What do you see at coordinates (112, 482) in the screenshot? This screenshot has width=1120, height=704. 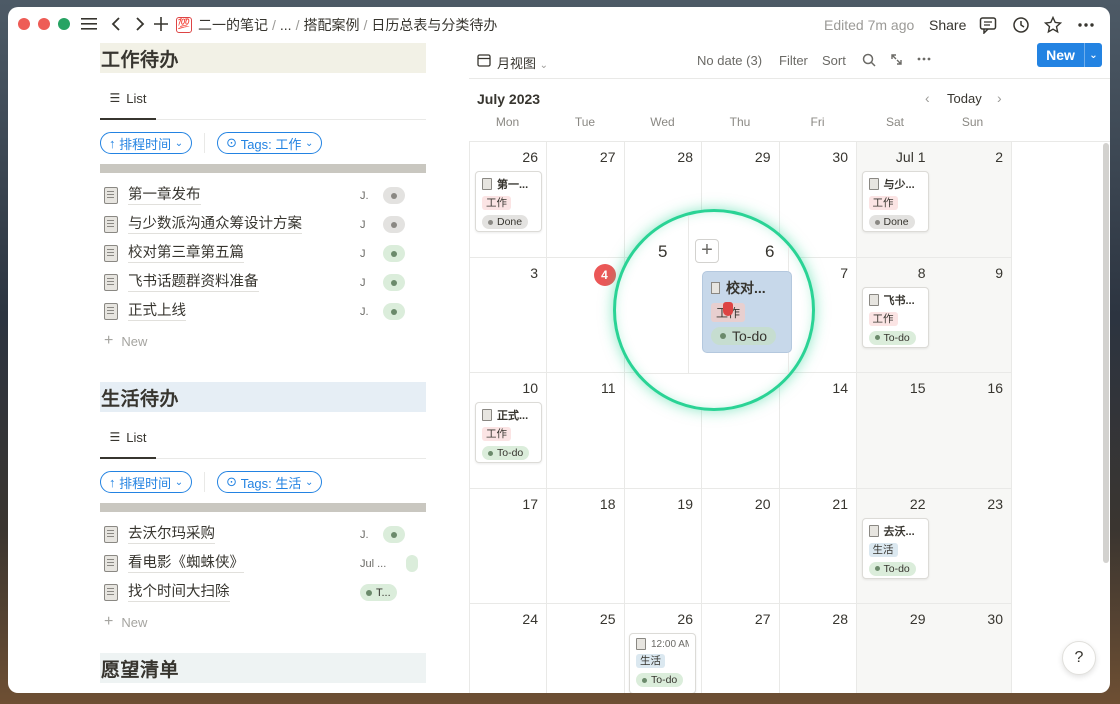 I see `arrow-up-icon: ↑` at bounding box center [112, 482].